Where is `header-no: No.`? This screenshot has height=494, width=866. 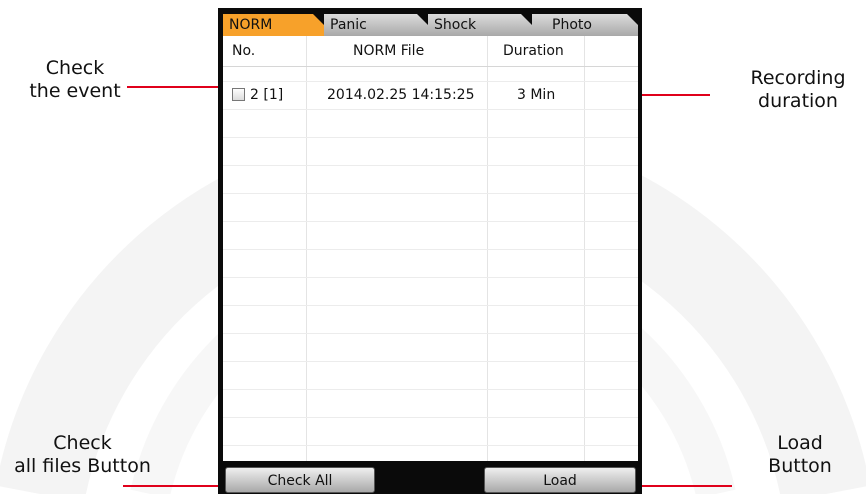
header-no: No. is located at coordinates (244, 51).